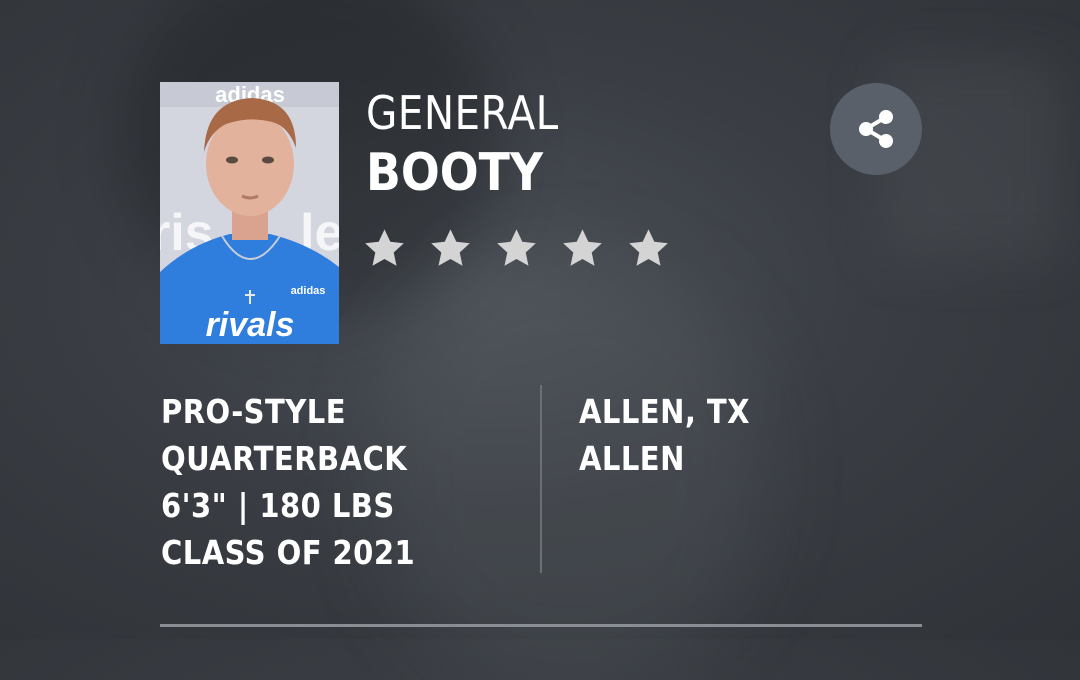  Describe the element at coordinates (288, 552) in the screenshot. I see `class-year: CLASS OF 2021` at that location.